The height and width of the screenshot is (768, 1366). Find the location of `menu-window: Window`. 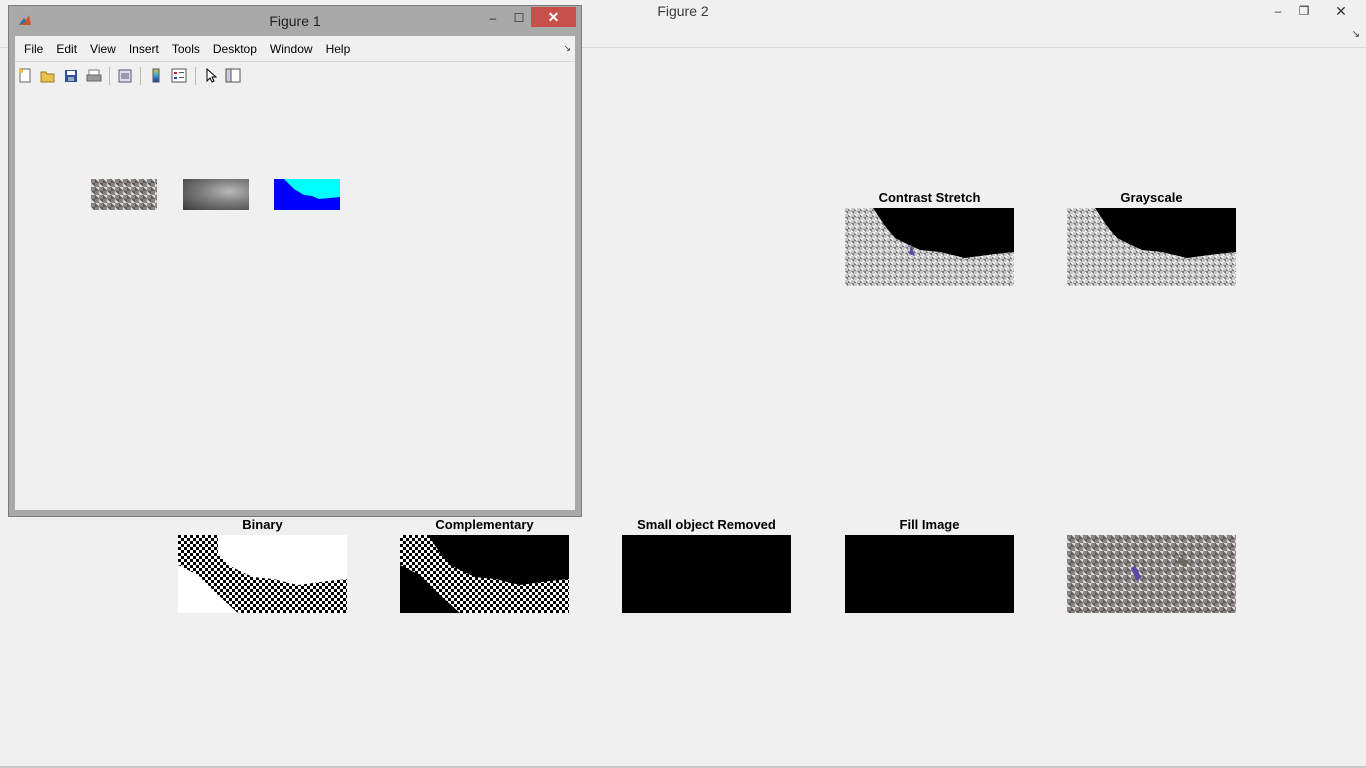

menu-window: Window is located at coordinates (287, 49).